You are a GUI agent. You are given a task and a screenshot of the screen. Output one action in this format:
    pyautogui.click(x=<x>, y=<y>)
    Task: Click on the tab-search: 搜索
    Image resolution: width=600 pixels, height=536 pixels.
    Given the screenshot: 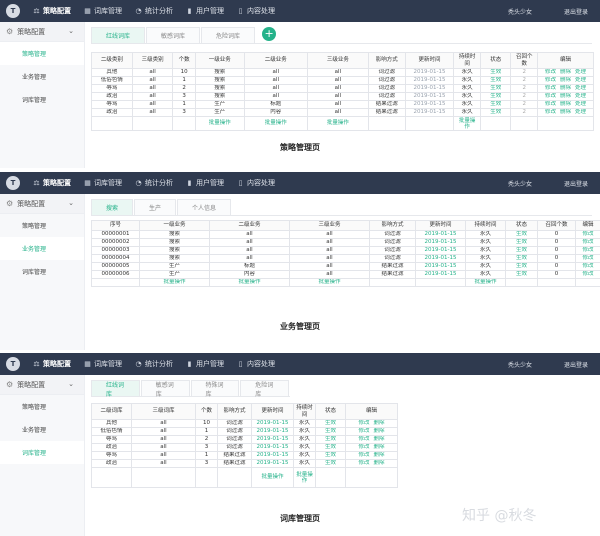 What is the action you would take?
    pyautogui.click(x=112, y=207)
    